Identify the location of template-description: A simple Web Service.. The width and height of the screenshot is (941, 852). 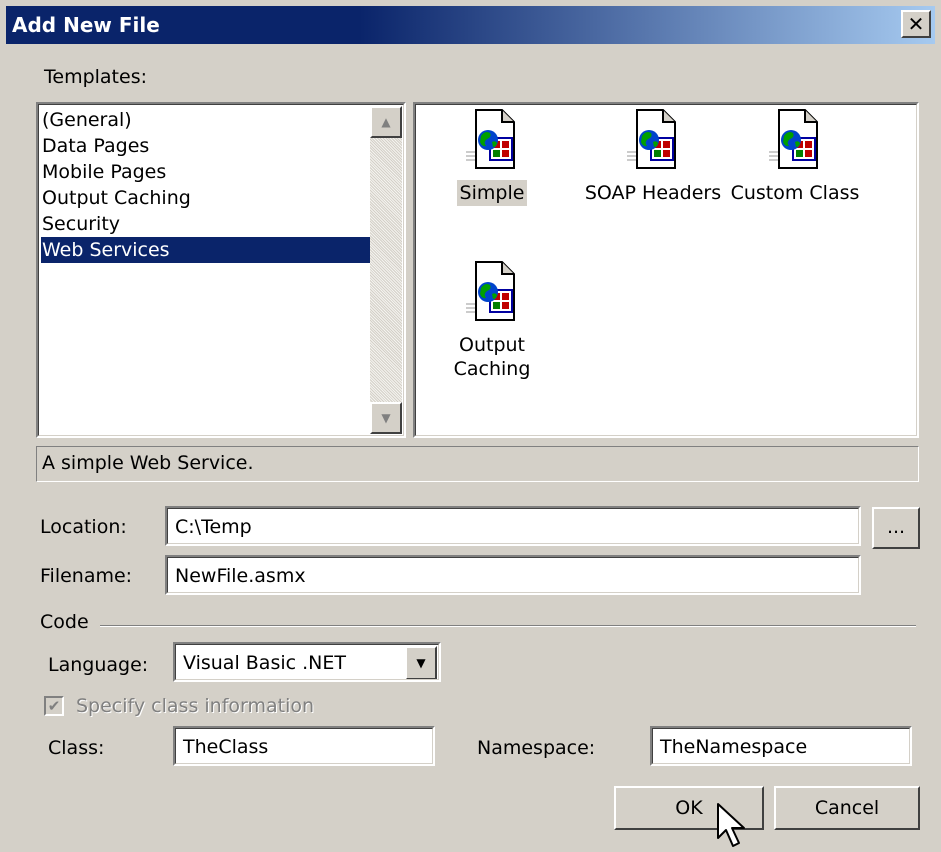
(148, 463).